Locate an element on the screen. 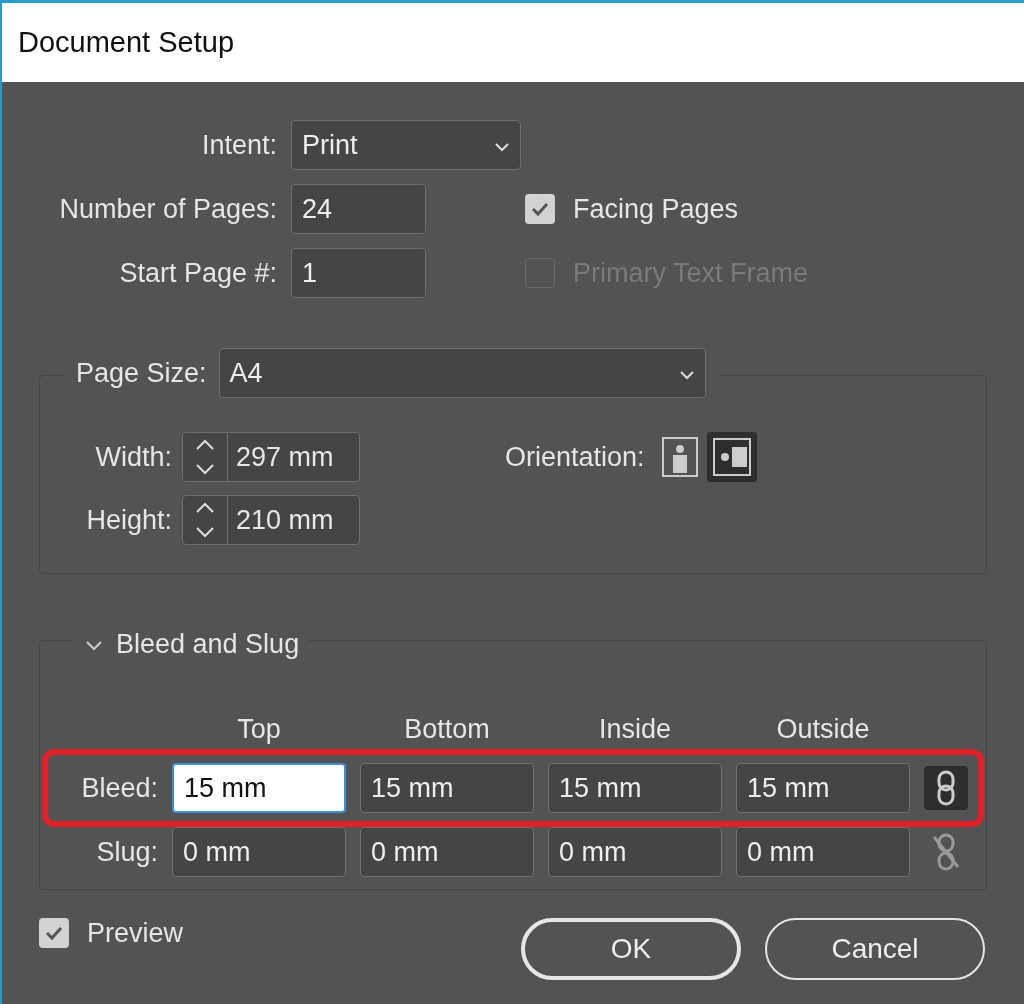 This screenshot has height=1004, width=1024. dimension-label: Width: is located at coordinates (133, 457).